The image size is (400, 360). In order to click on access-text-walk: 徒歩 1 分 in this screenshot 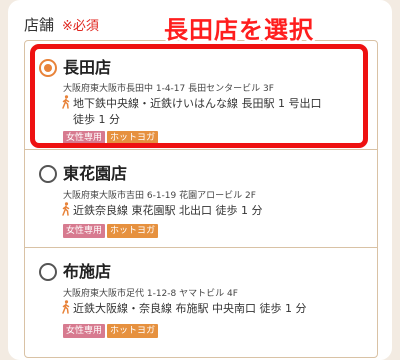, I will do `click(96, 119)`.